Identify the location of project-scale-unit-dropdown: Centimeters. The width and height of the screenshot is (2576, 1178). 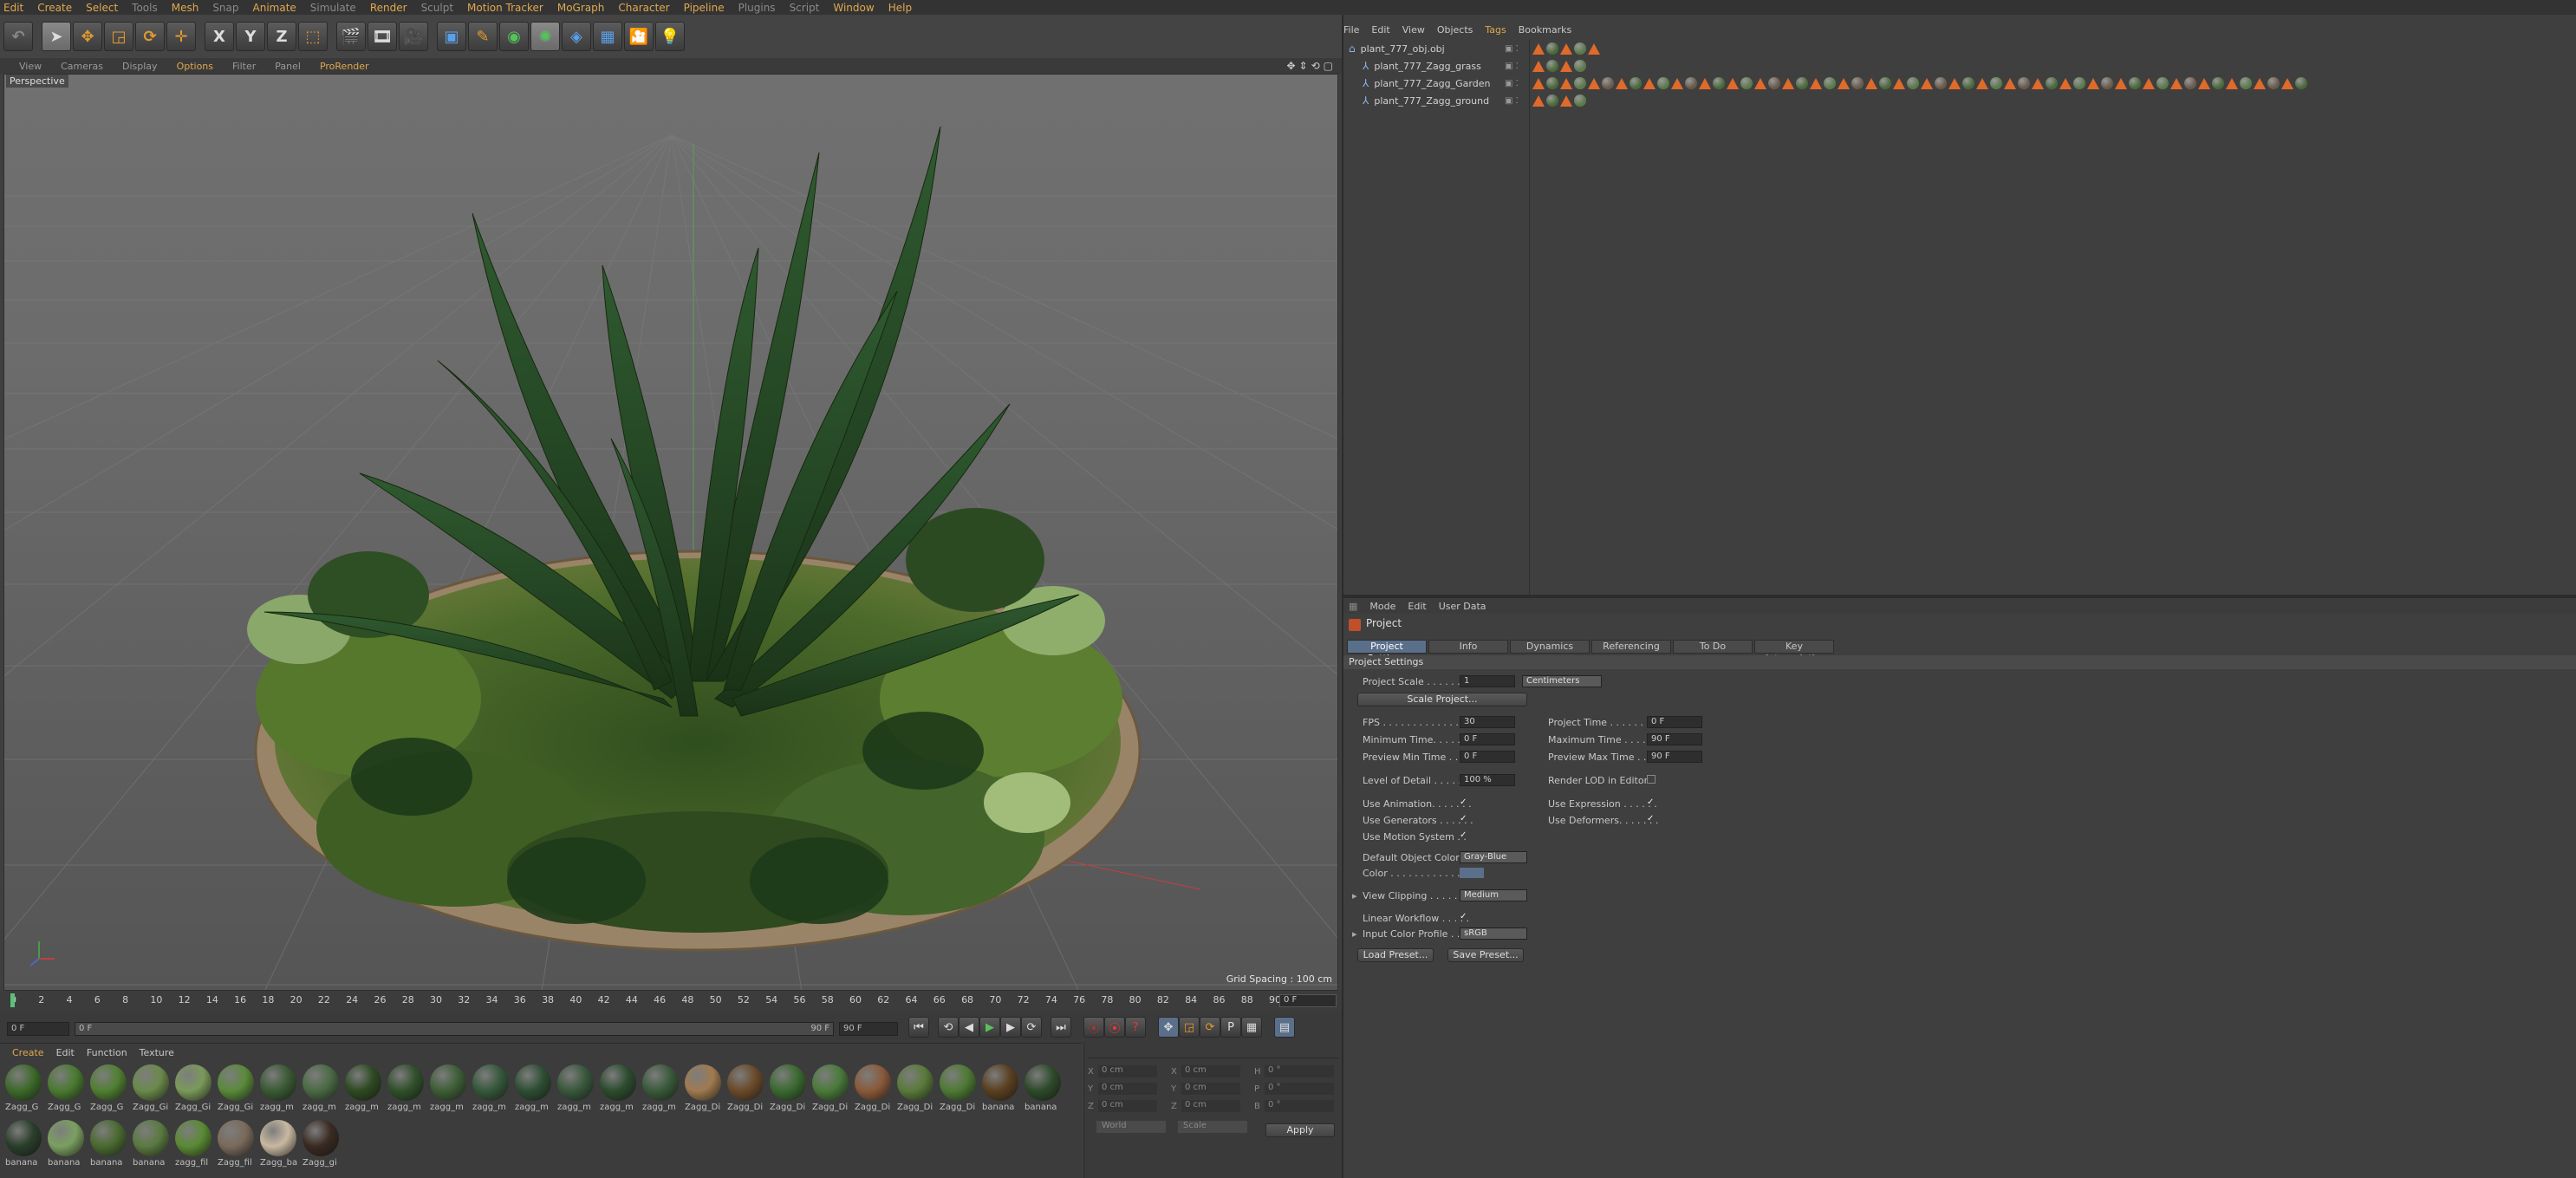
(1562, 681).